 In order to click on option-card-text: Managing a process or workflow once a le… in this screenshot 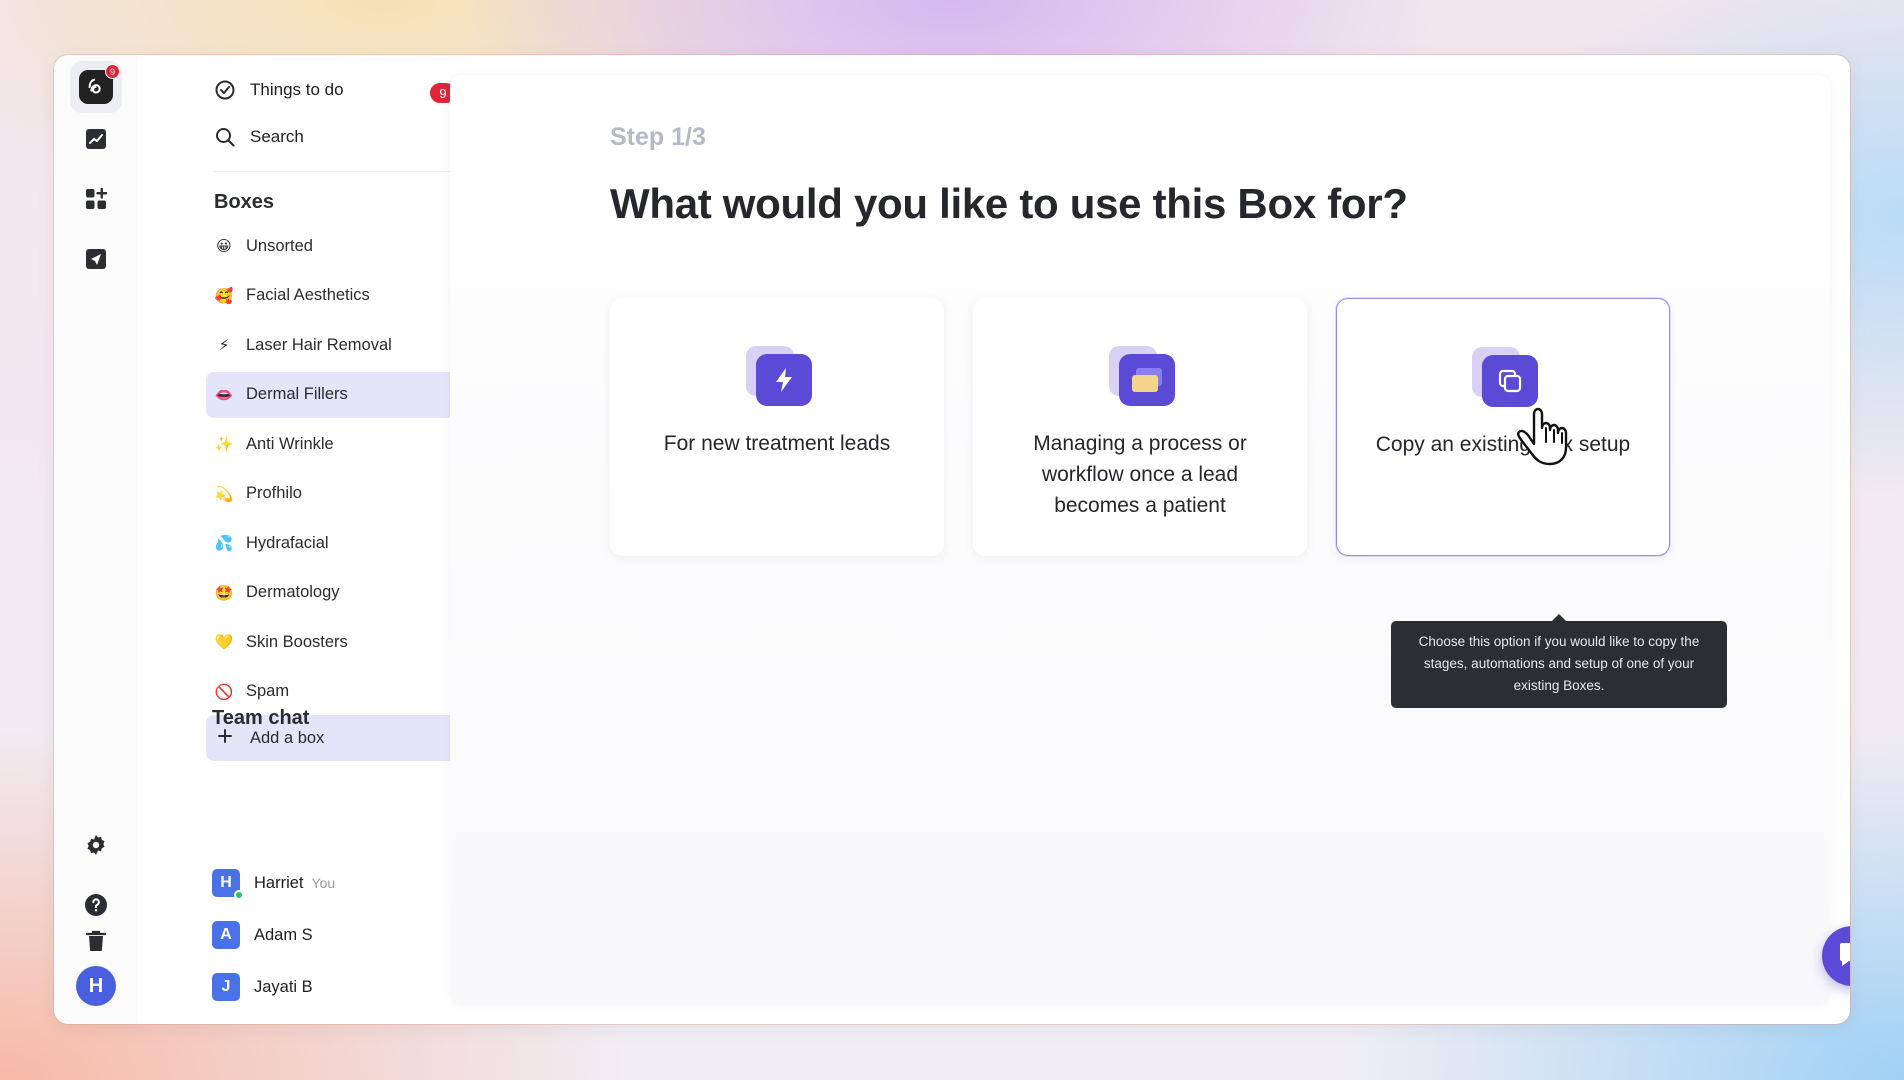, I will do `click(1140, 474)`.